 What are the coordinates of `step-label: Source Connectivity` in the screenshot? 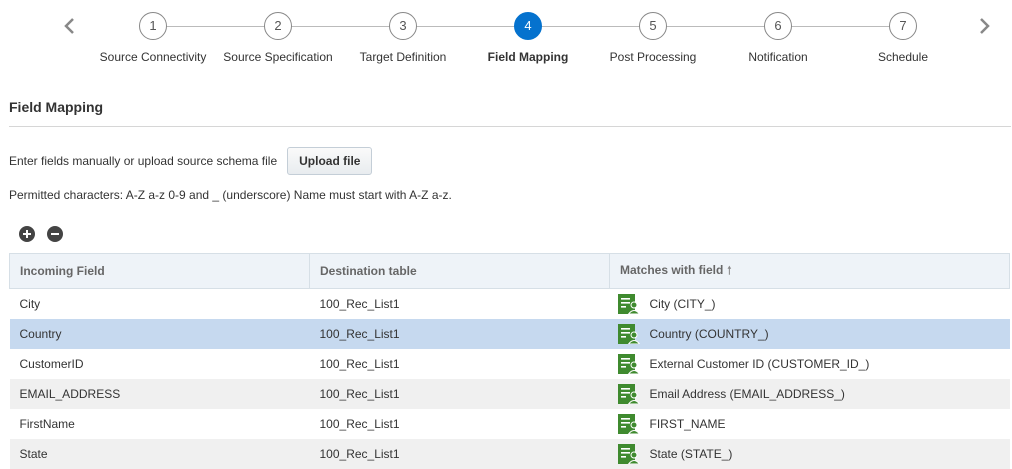 It's located at (153, 57).